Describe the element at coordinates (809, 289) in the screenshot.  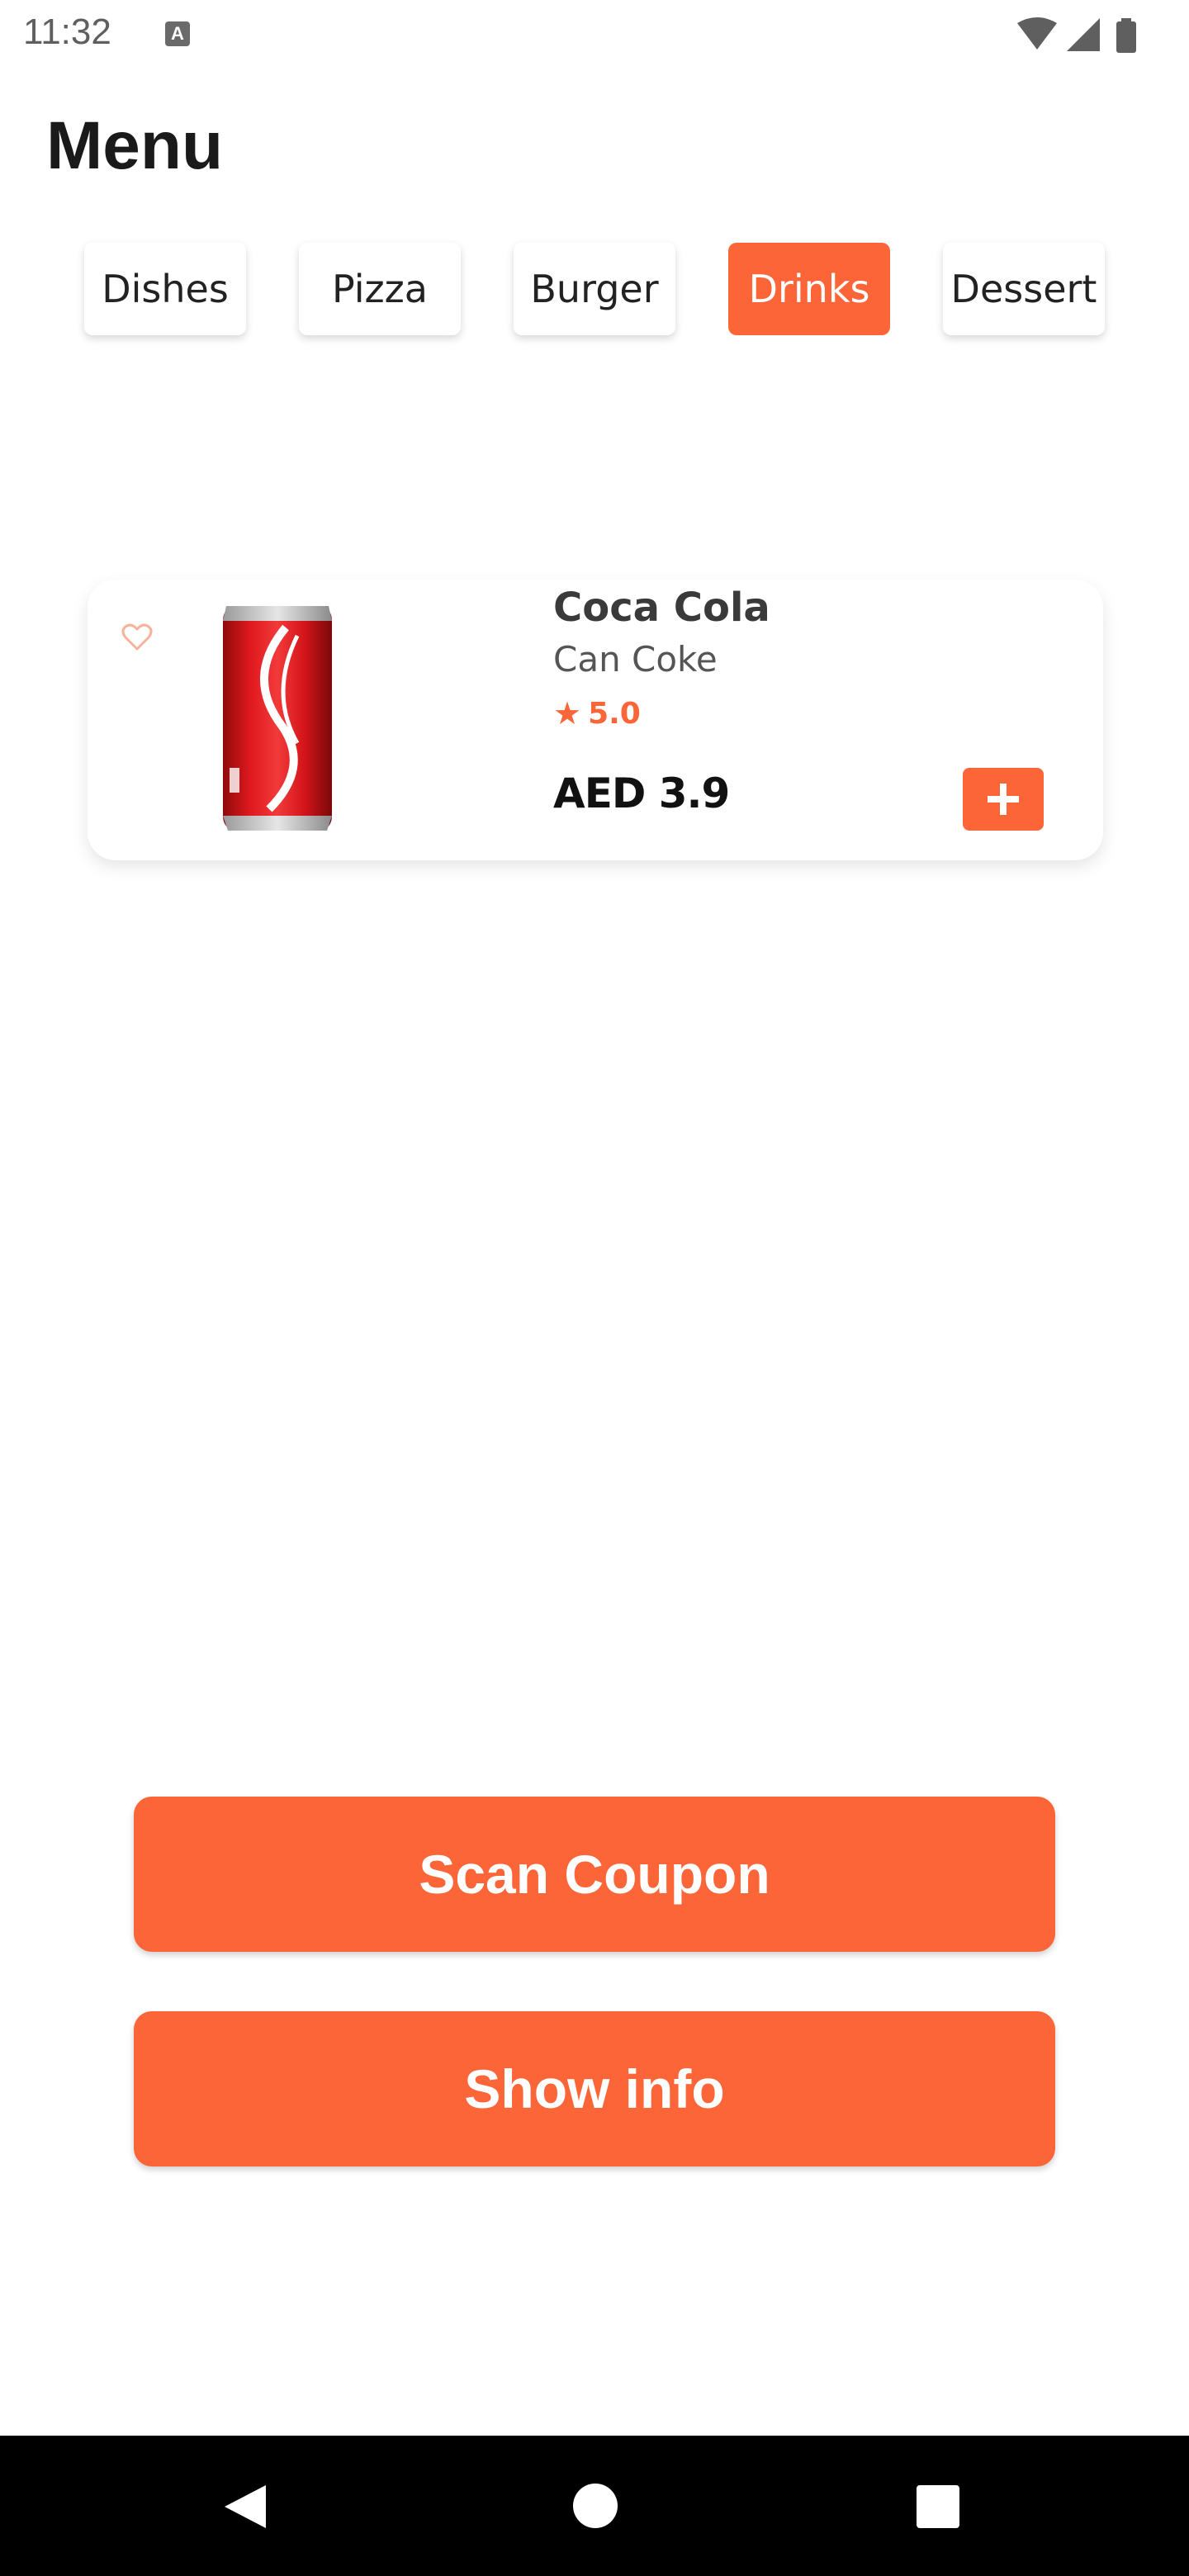
I see `tab-drinks: Drinks` at that location.